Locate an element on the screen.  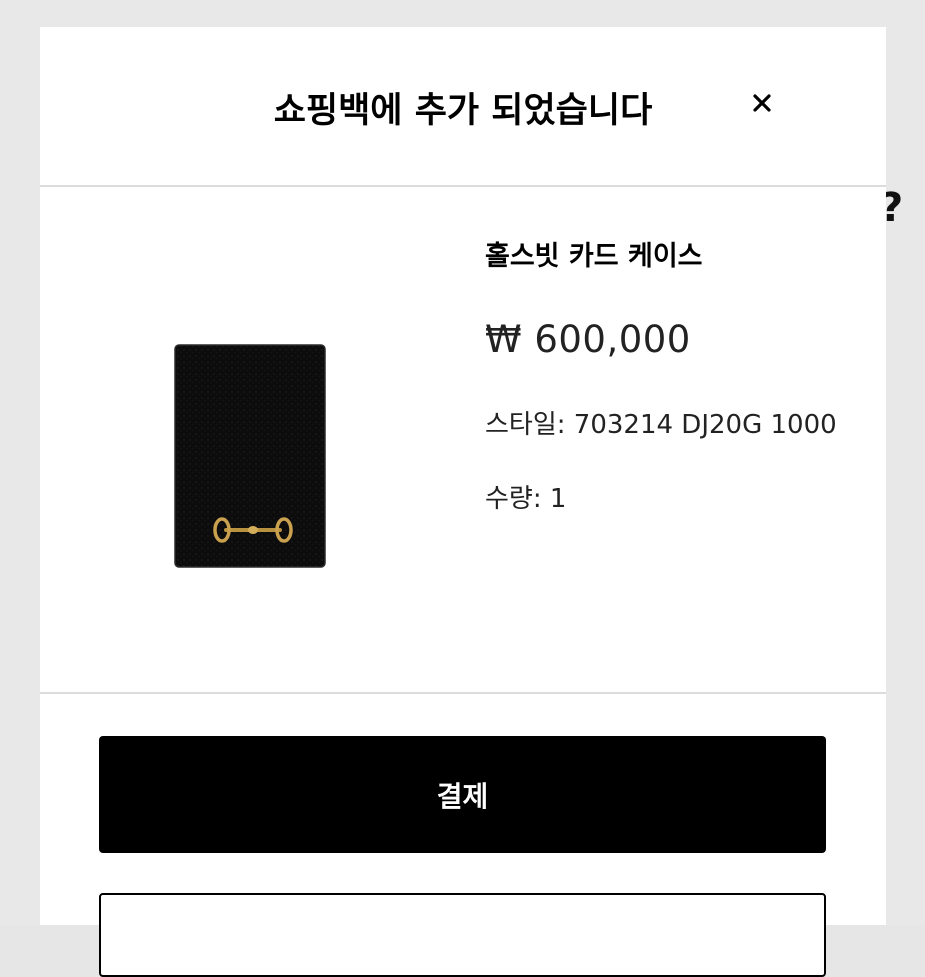
view-bag-button is located at coordinates (462, 935).